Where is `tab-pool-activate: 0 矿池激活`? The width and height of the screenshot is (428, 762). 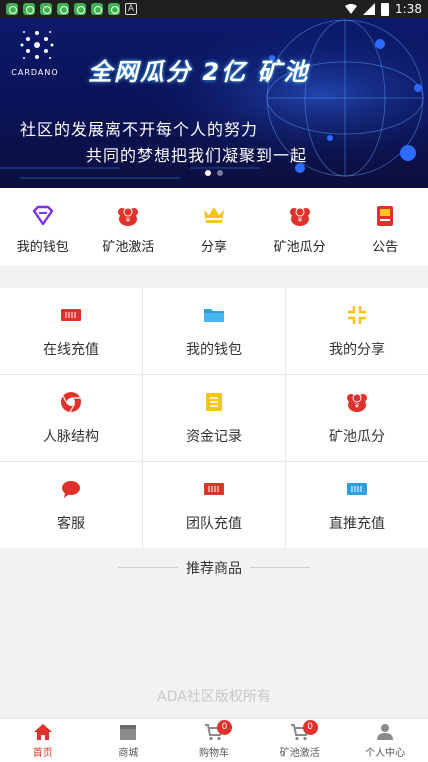
tab-pool-activate: 0 矿池激活 is located at coordinates (300, 740).